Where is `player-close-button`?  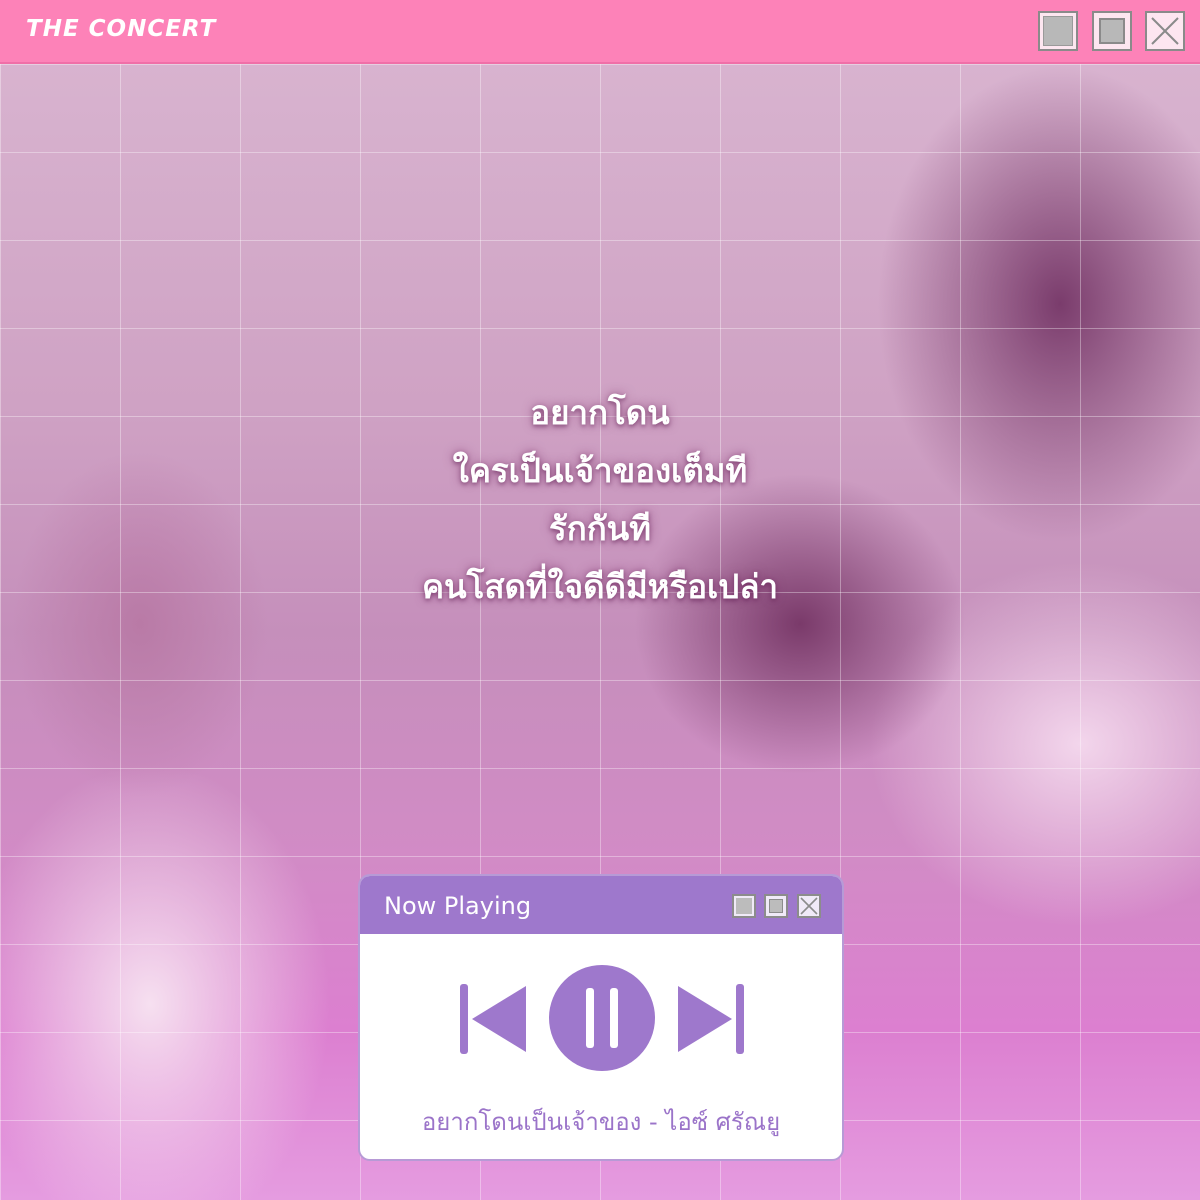
player-close-button is located at coordinates (809, 906).